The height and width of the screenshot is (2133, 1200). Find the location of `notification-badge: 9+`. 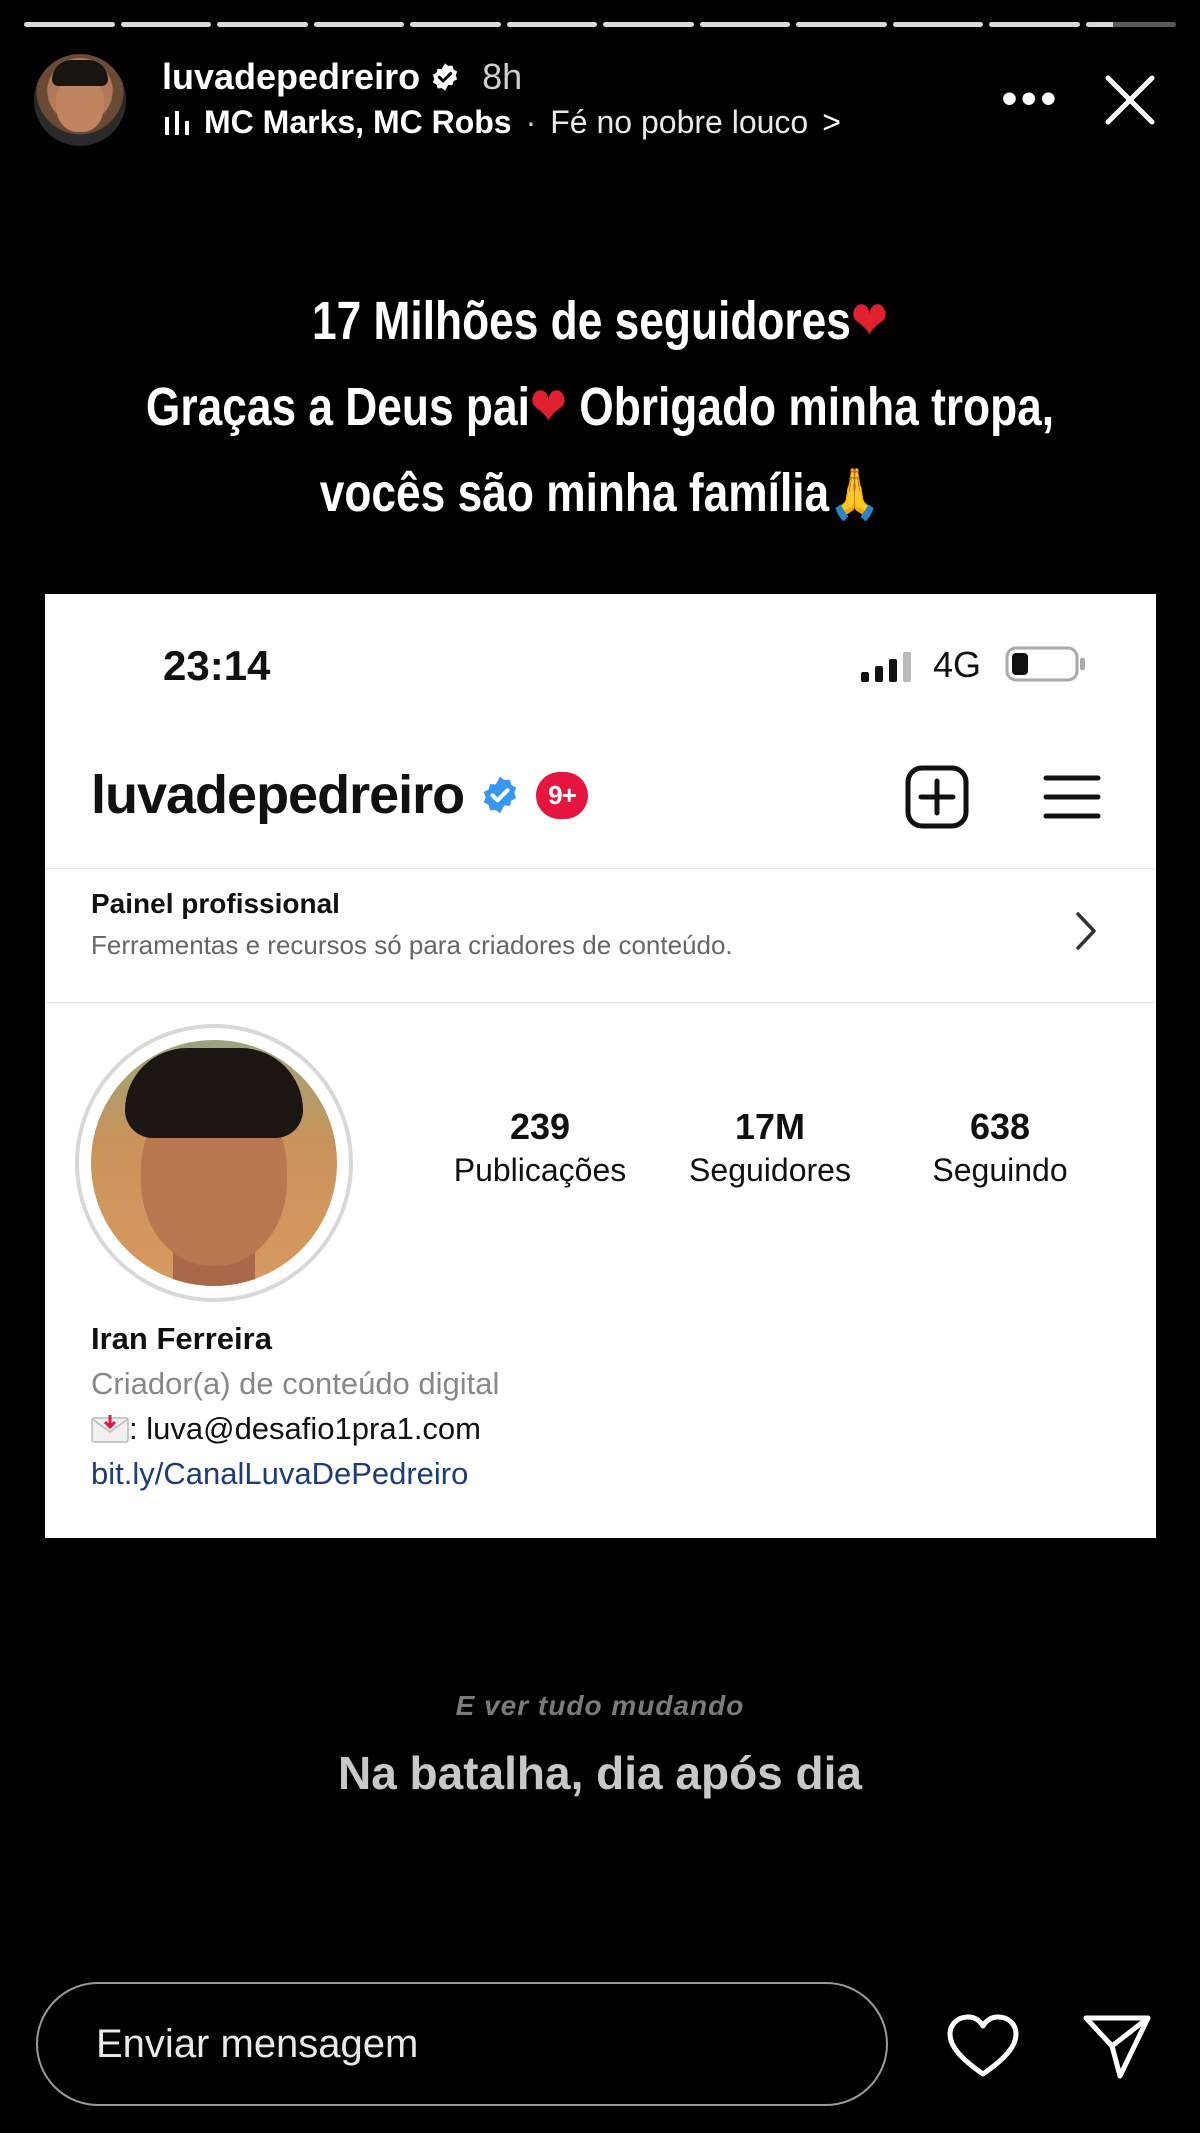

notification-badge: 9+ is located at coordinates (562, 795).